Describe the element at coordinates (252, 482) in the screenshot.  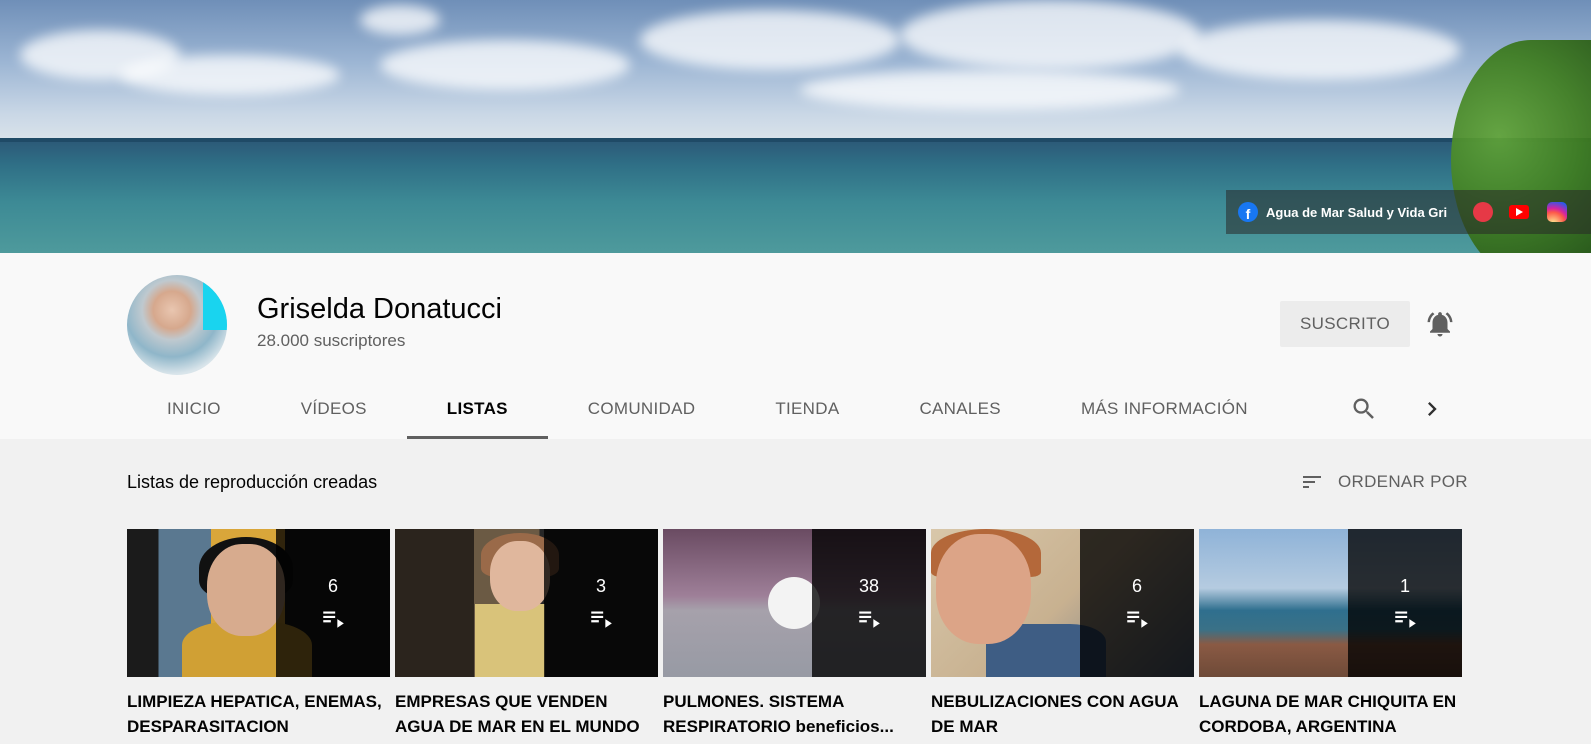
I see `section-title: Listas de reproducción creadas` at that location.